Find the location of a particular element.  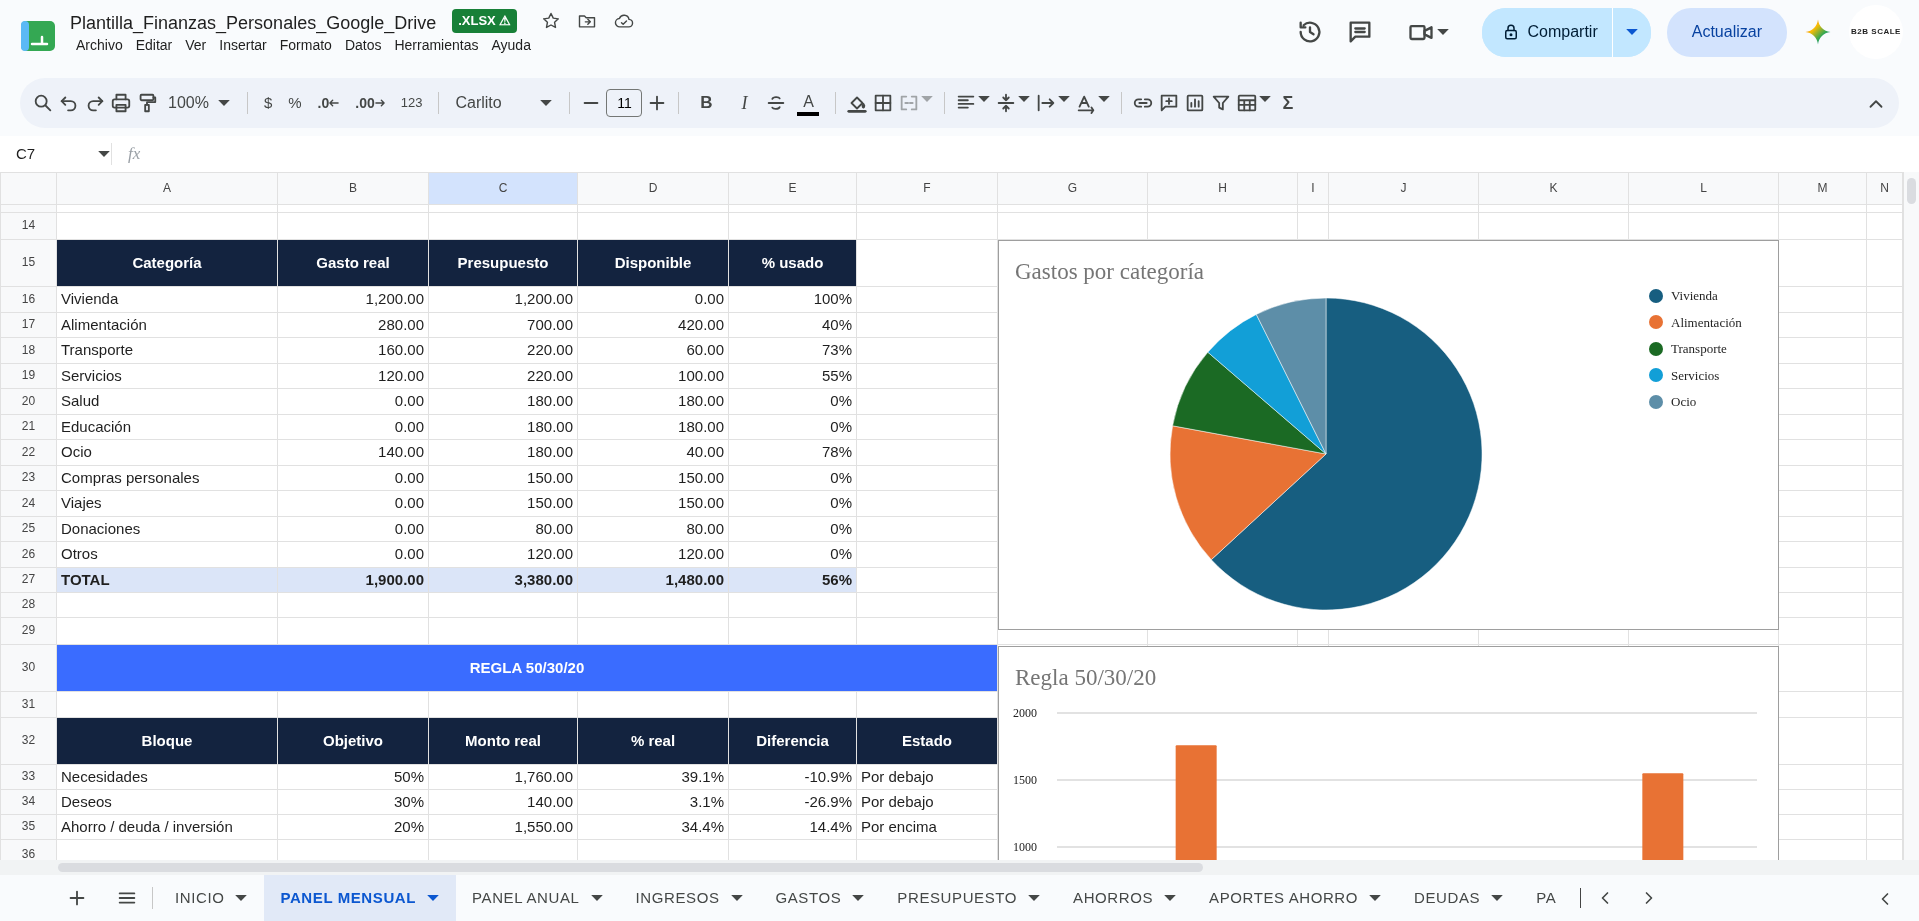

legend-label: Vivienda is located at coordinates (1694, 296).